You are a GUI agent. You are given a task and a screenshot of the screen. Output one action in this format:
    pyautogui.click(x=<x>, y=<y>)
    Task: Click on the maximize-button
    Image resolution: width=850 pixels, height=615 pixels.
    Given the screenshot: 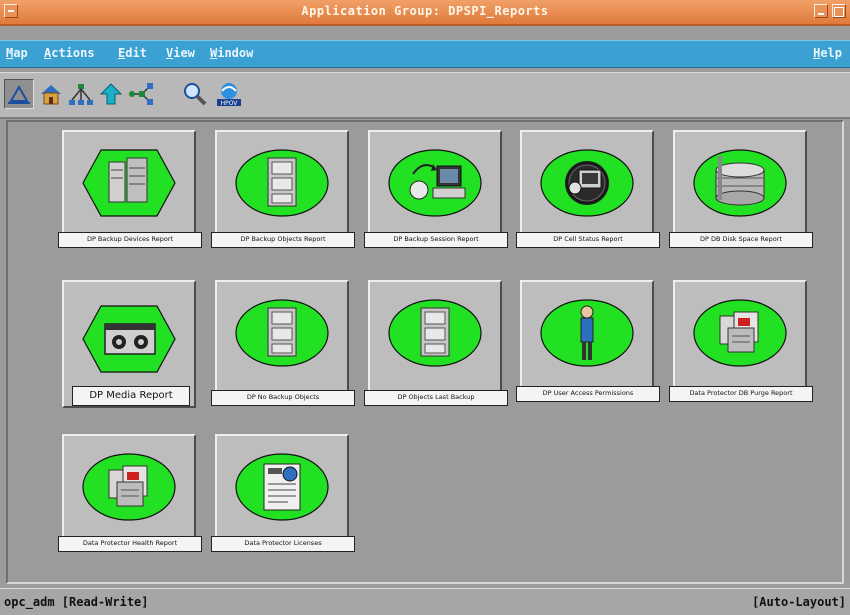 What is the action you would take?
    pyautogui.click(x=839, y=11)
    